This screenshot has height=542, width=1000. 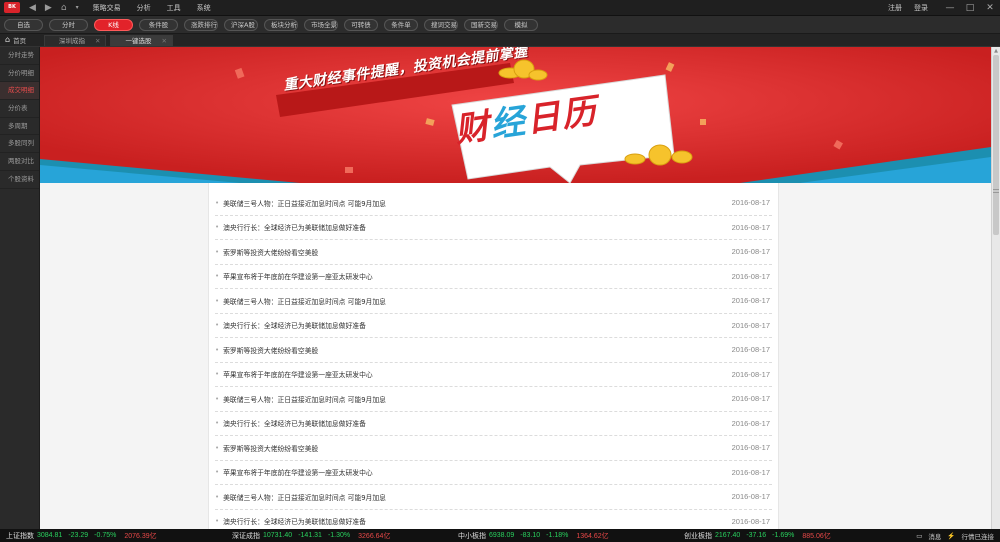 What do you see at coordinates (204, 8) in the screenshot?
I see `menu-system: 系统` at bounding box center [204, 8].